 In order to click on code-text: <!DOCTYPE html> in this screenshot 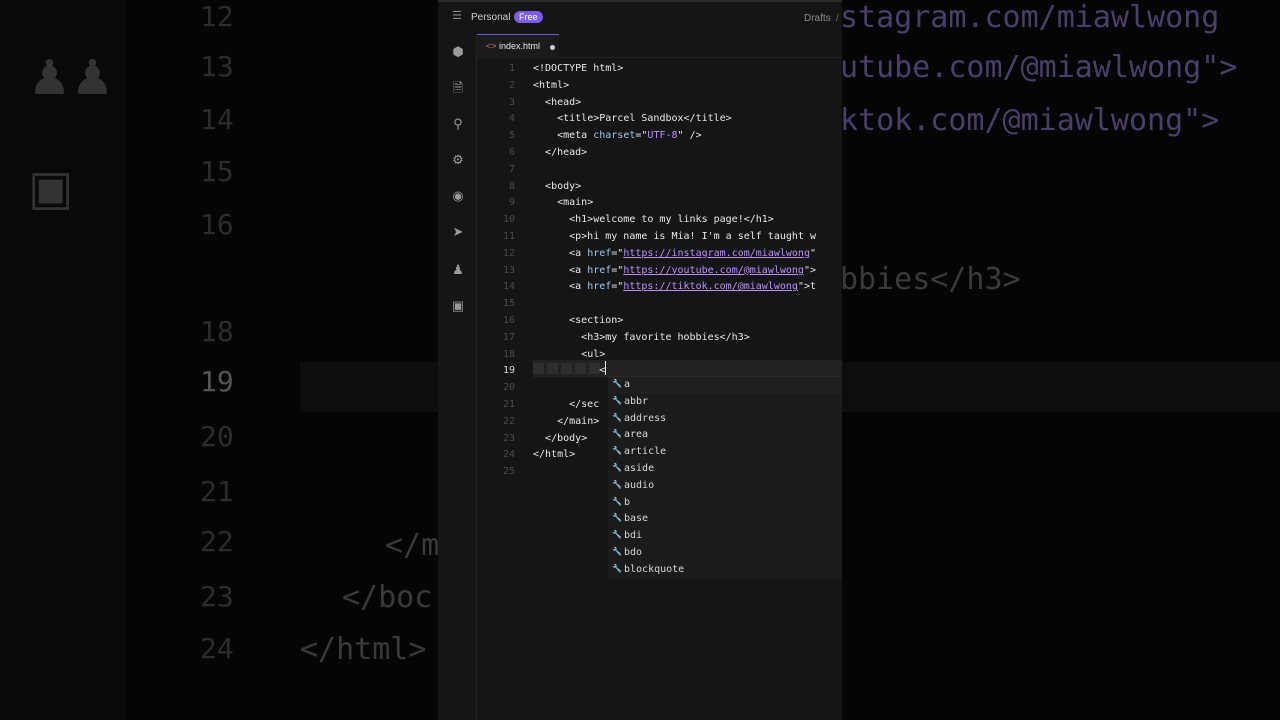, I will do `click(578, 68)`.